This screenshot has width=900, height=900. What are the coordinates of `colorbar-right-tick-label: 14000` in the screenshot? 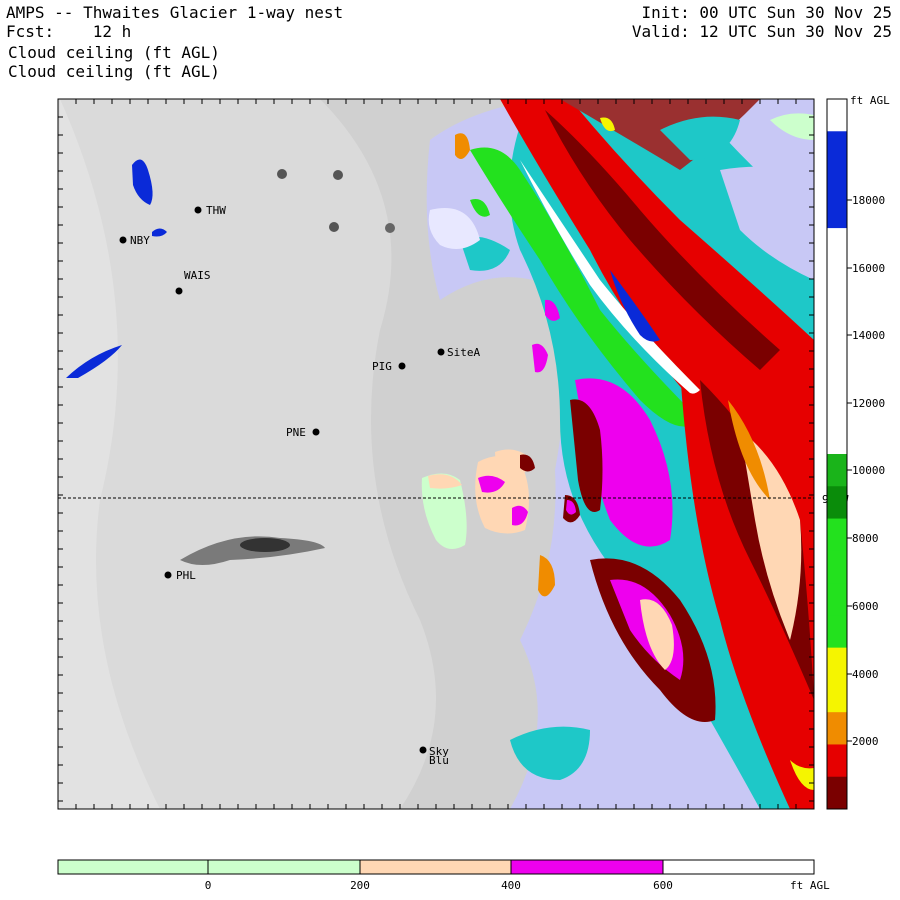 It's located at (868, 335).